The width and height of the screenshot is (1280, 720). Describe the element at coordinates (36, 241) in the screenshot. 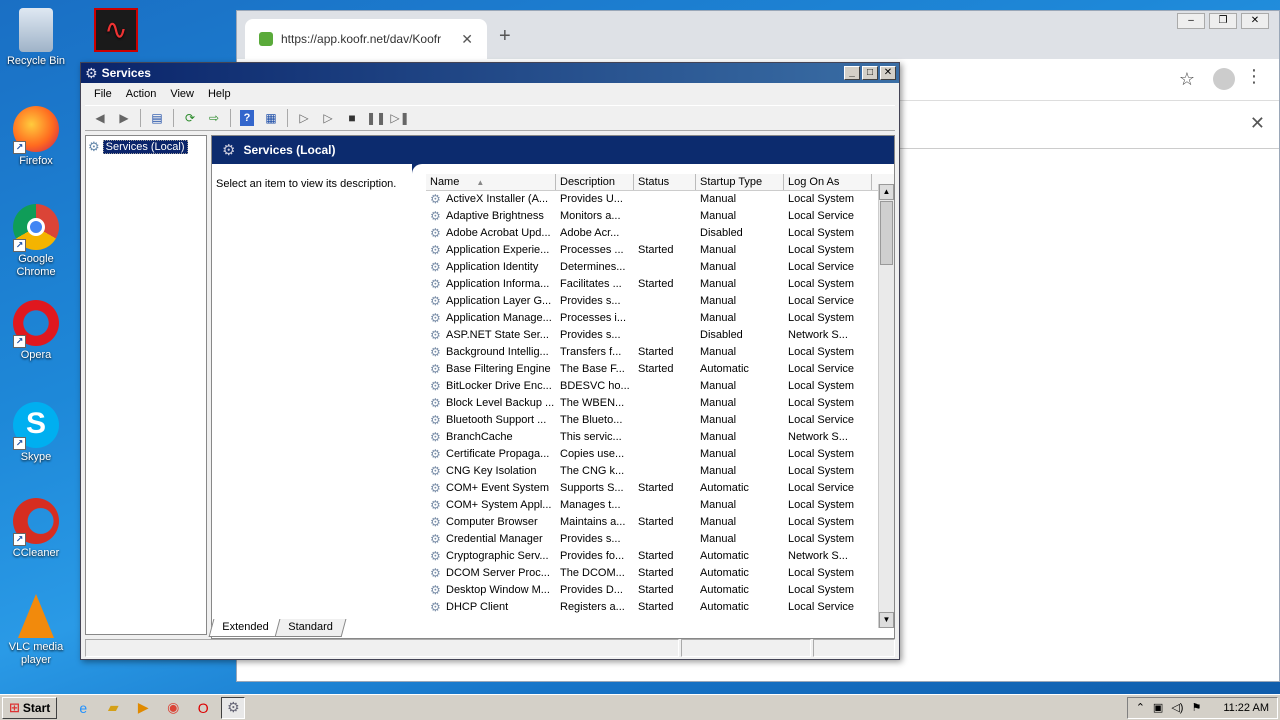

I see `desktop-icon-chrome: ↗ Google Chrome` at that location.